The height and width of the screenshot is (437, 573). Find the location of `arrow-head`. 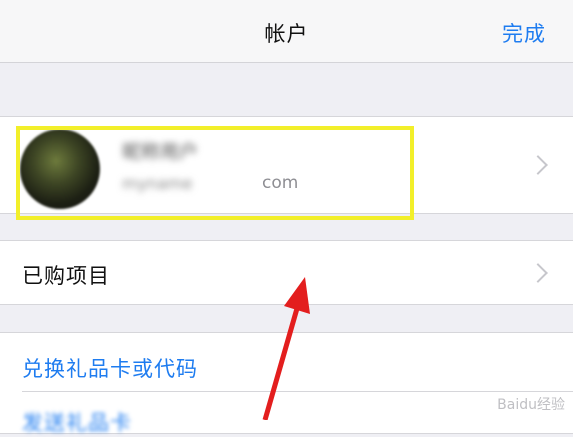

arrow-head is located at coordinates (297, 295).